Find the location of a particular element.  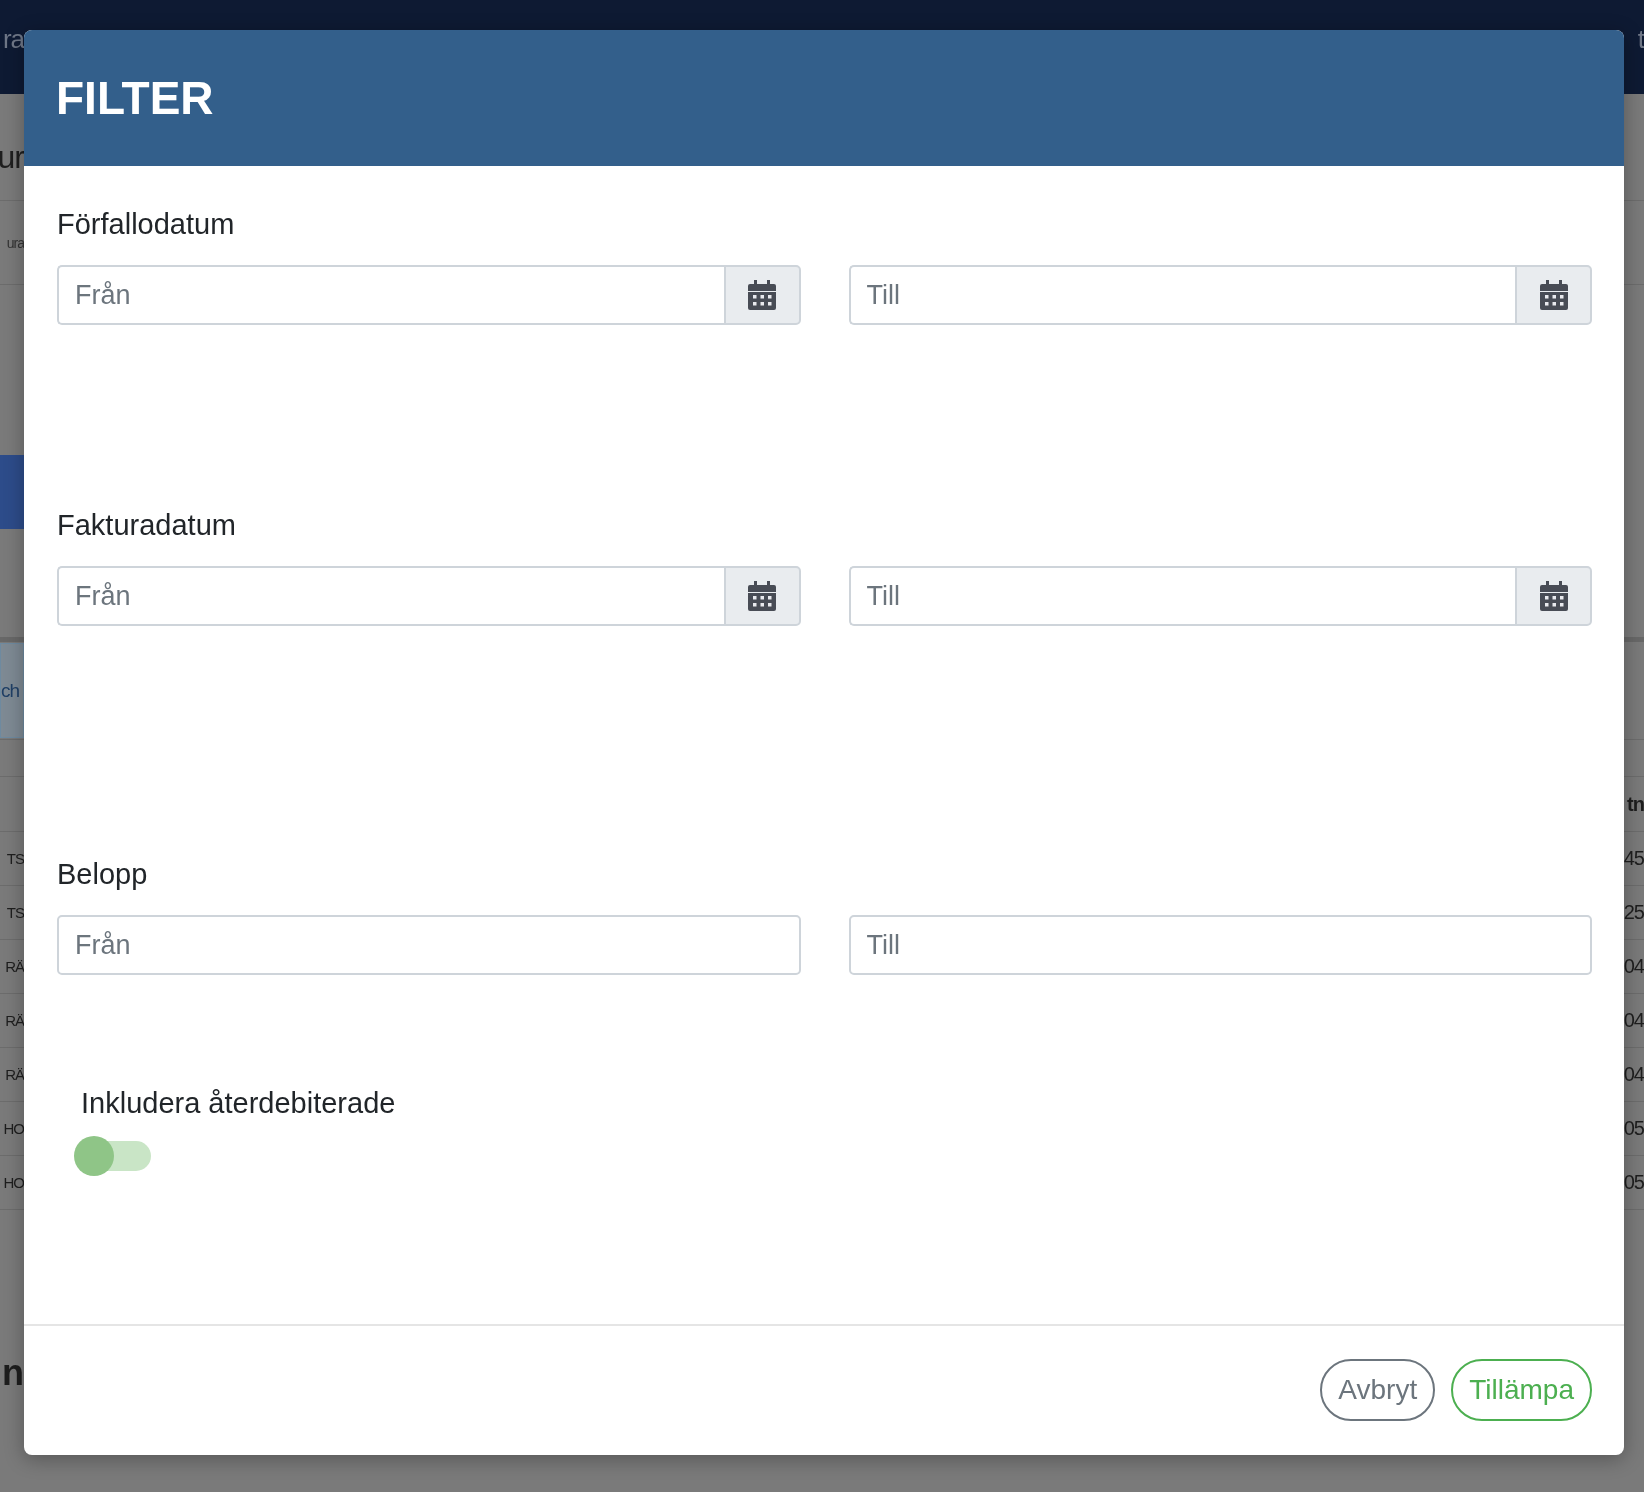

amount-field: Från is located at coordinates (429, 945).